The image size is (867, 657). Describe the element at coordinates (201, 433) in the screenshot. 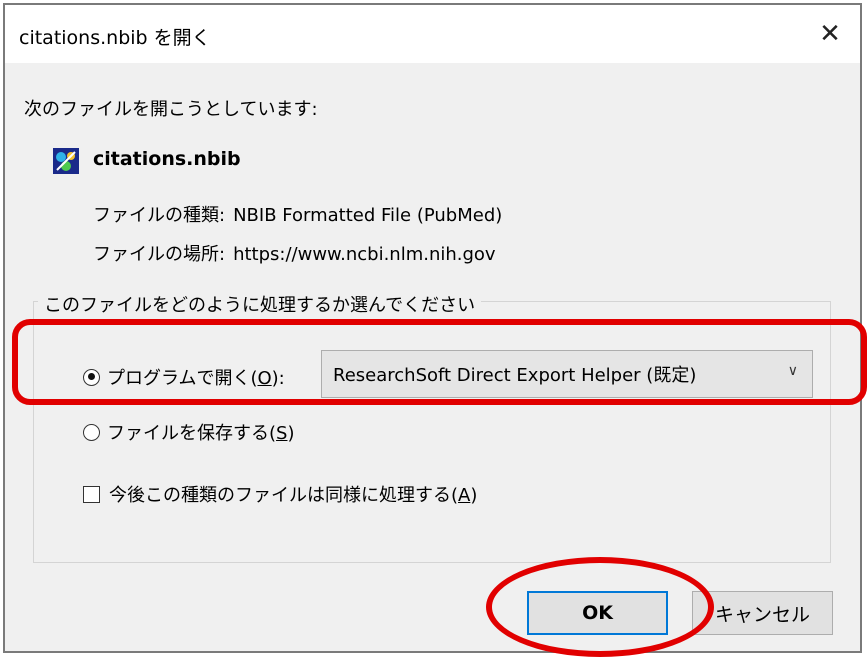

I see `save-file-label: ファイルを保存する(S)` at that location.